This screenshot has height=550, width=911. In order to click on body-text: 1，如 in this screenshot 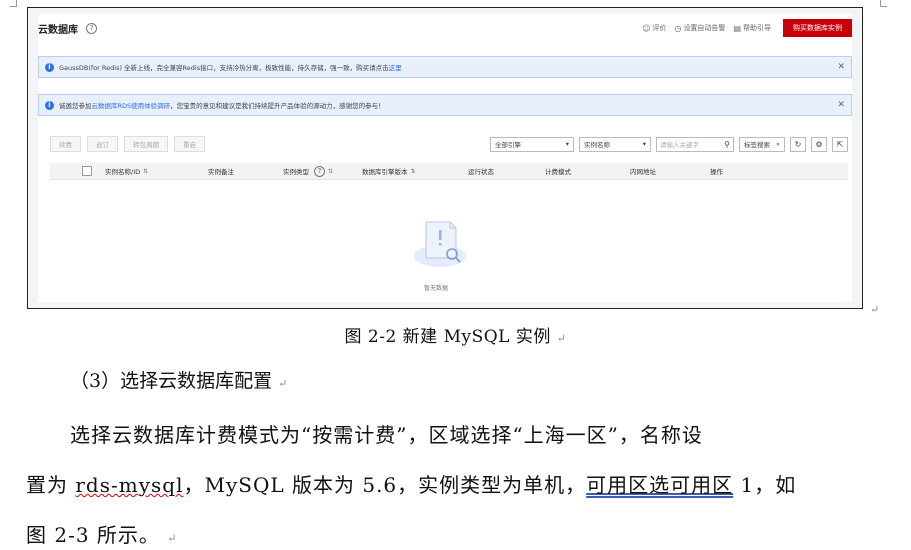, I will do `click(765, 485)`.